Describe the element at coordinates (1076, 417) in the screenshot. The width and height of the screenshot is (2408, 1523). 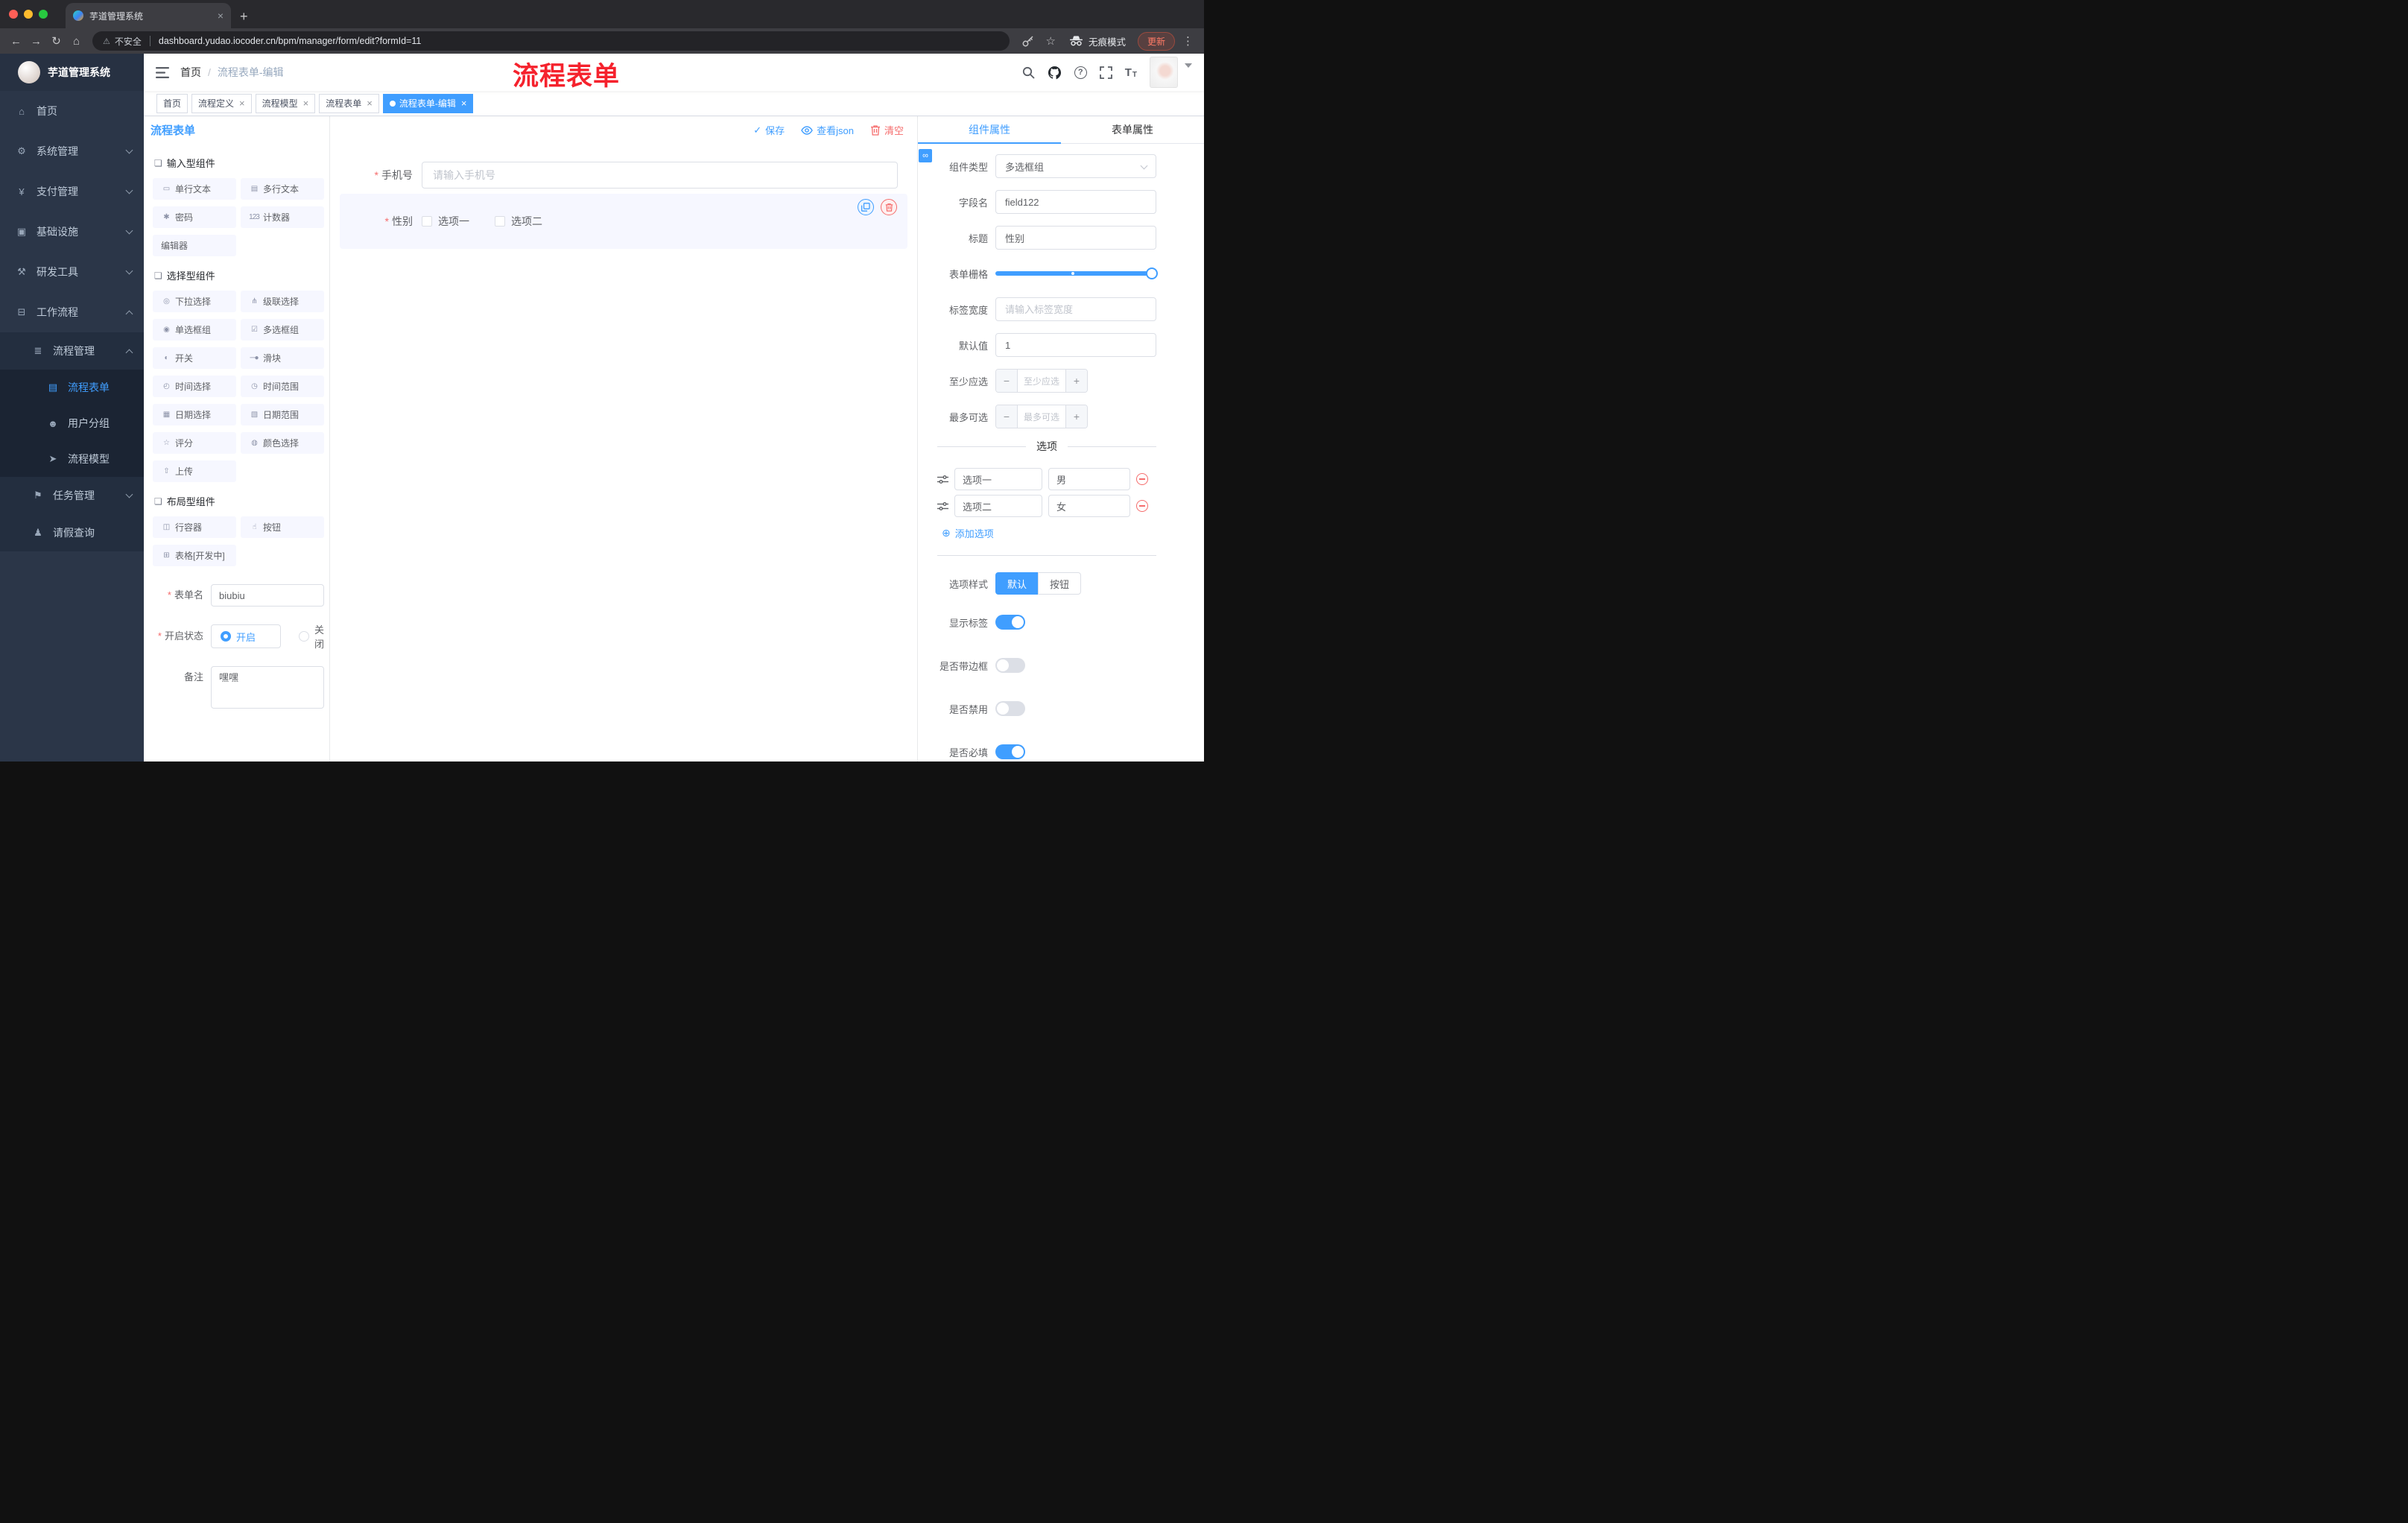
I see `increase-button: +` at that location.